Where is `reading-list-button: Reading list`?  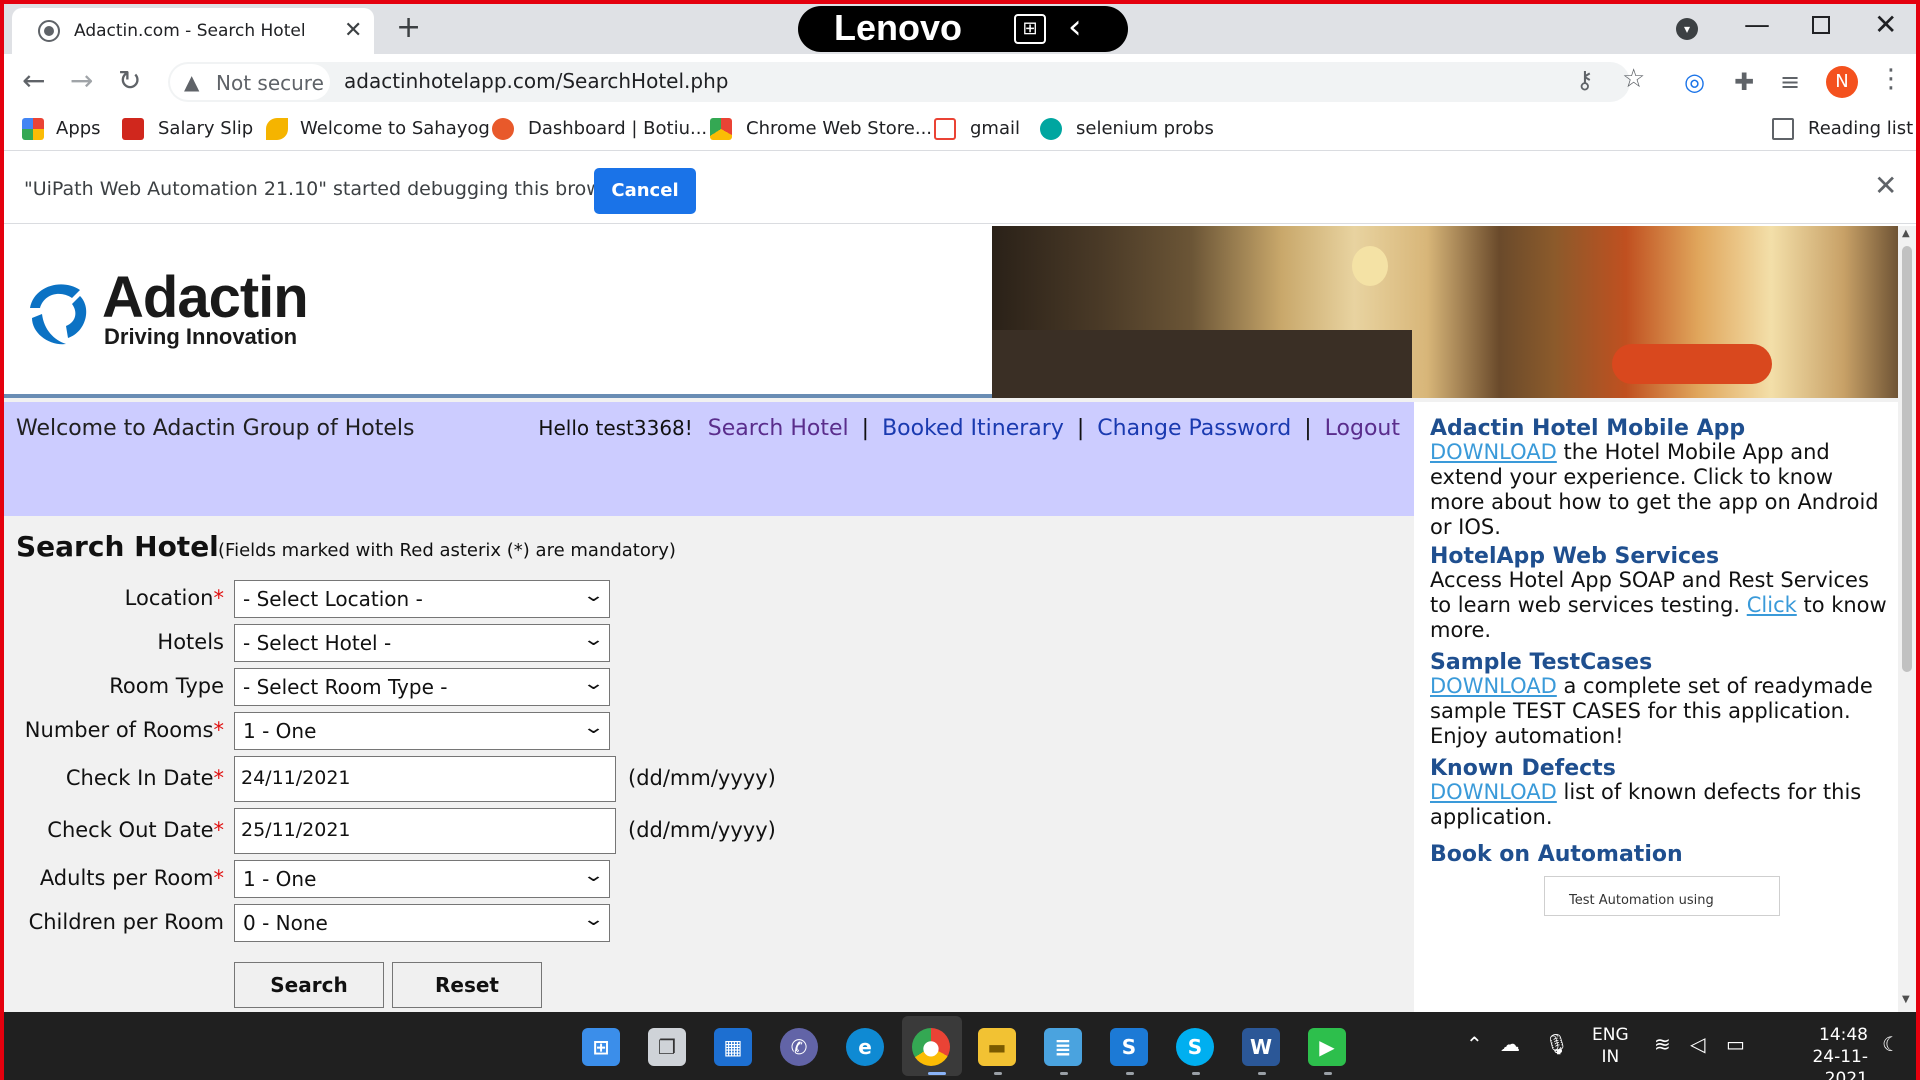 reading-list-button: Reading list is located at coordinates (1860, 128).